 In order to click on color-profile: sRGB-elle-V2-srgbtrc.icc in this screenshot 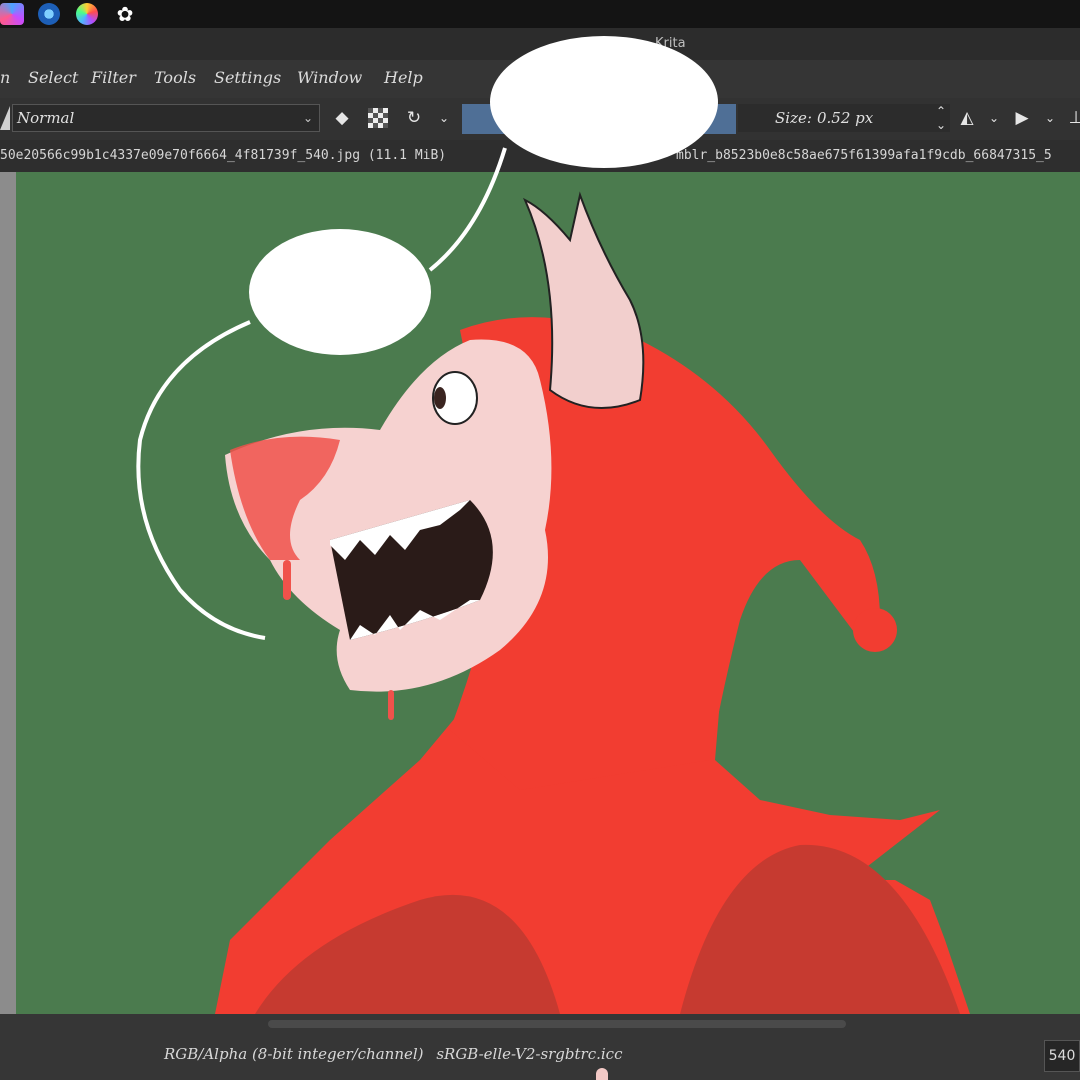, I will do `click(529, 1054)`.